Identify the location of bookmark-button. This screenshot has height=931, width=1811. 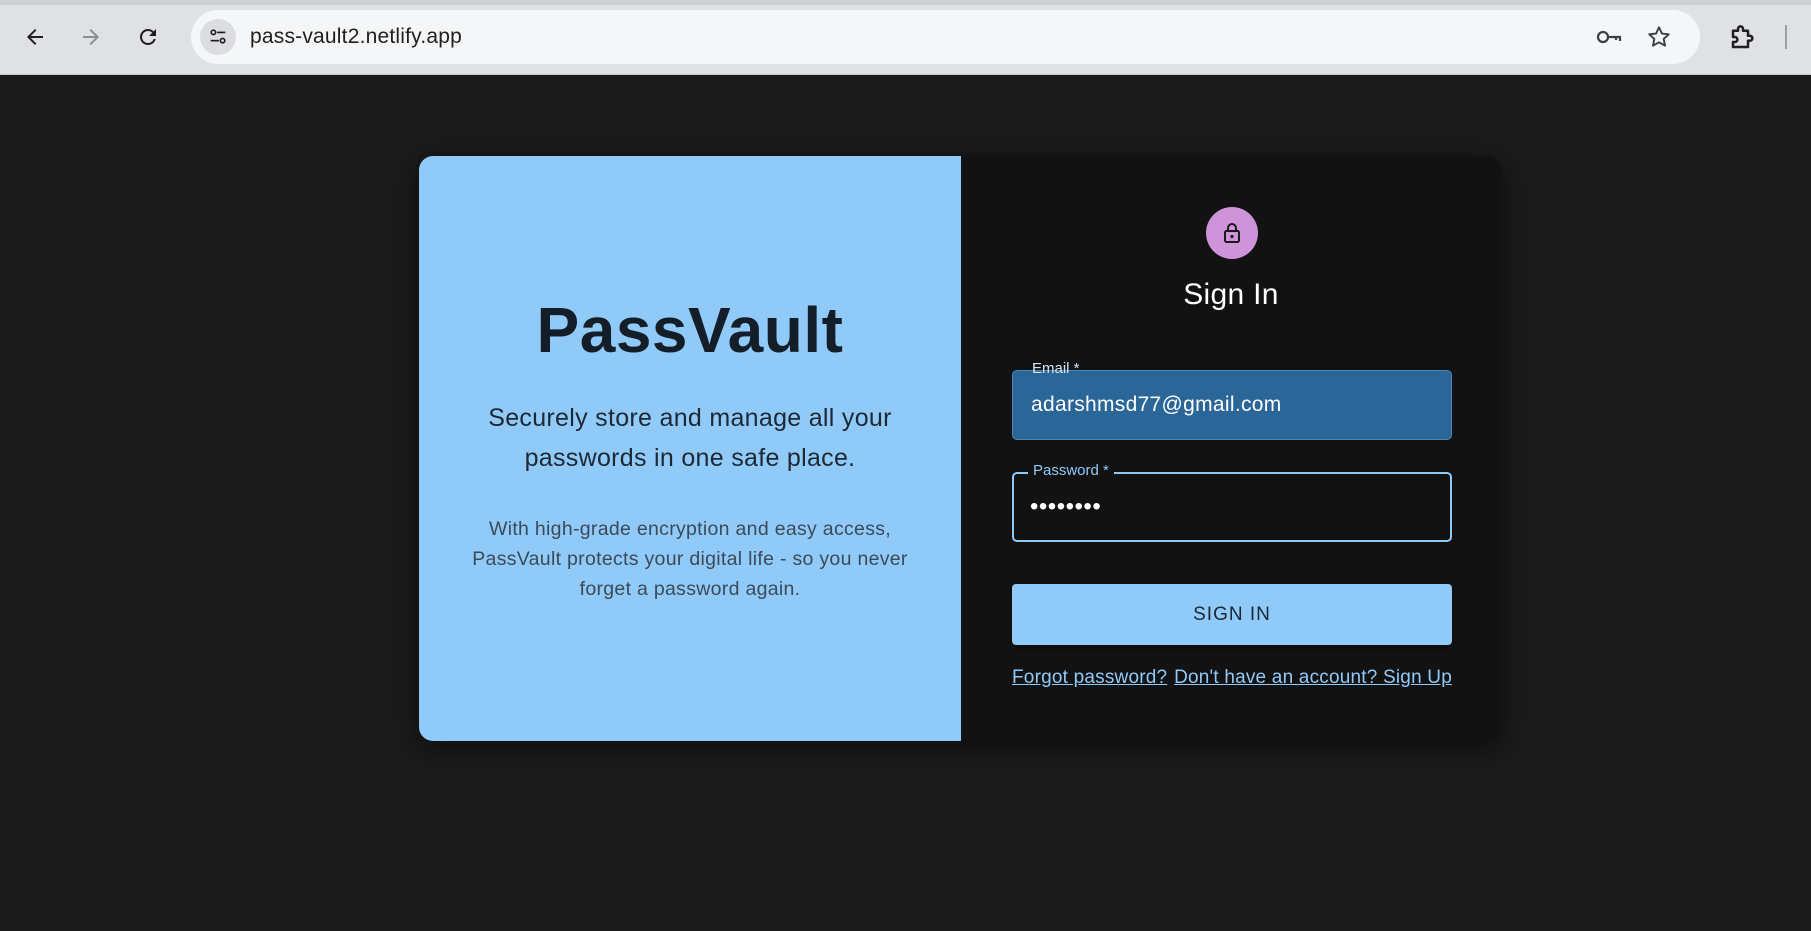
(1659, 37).